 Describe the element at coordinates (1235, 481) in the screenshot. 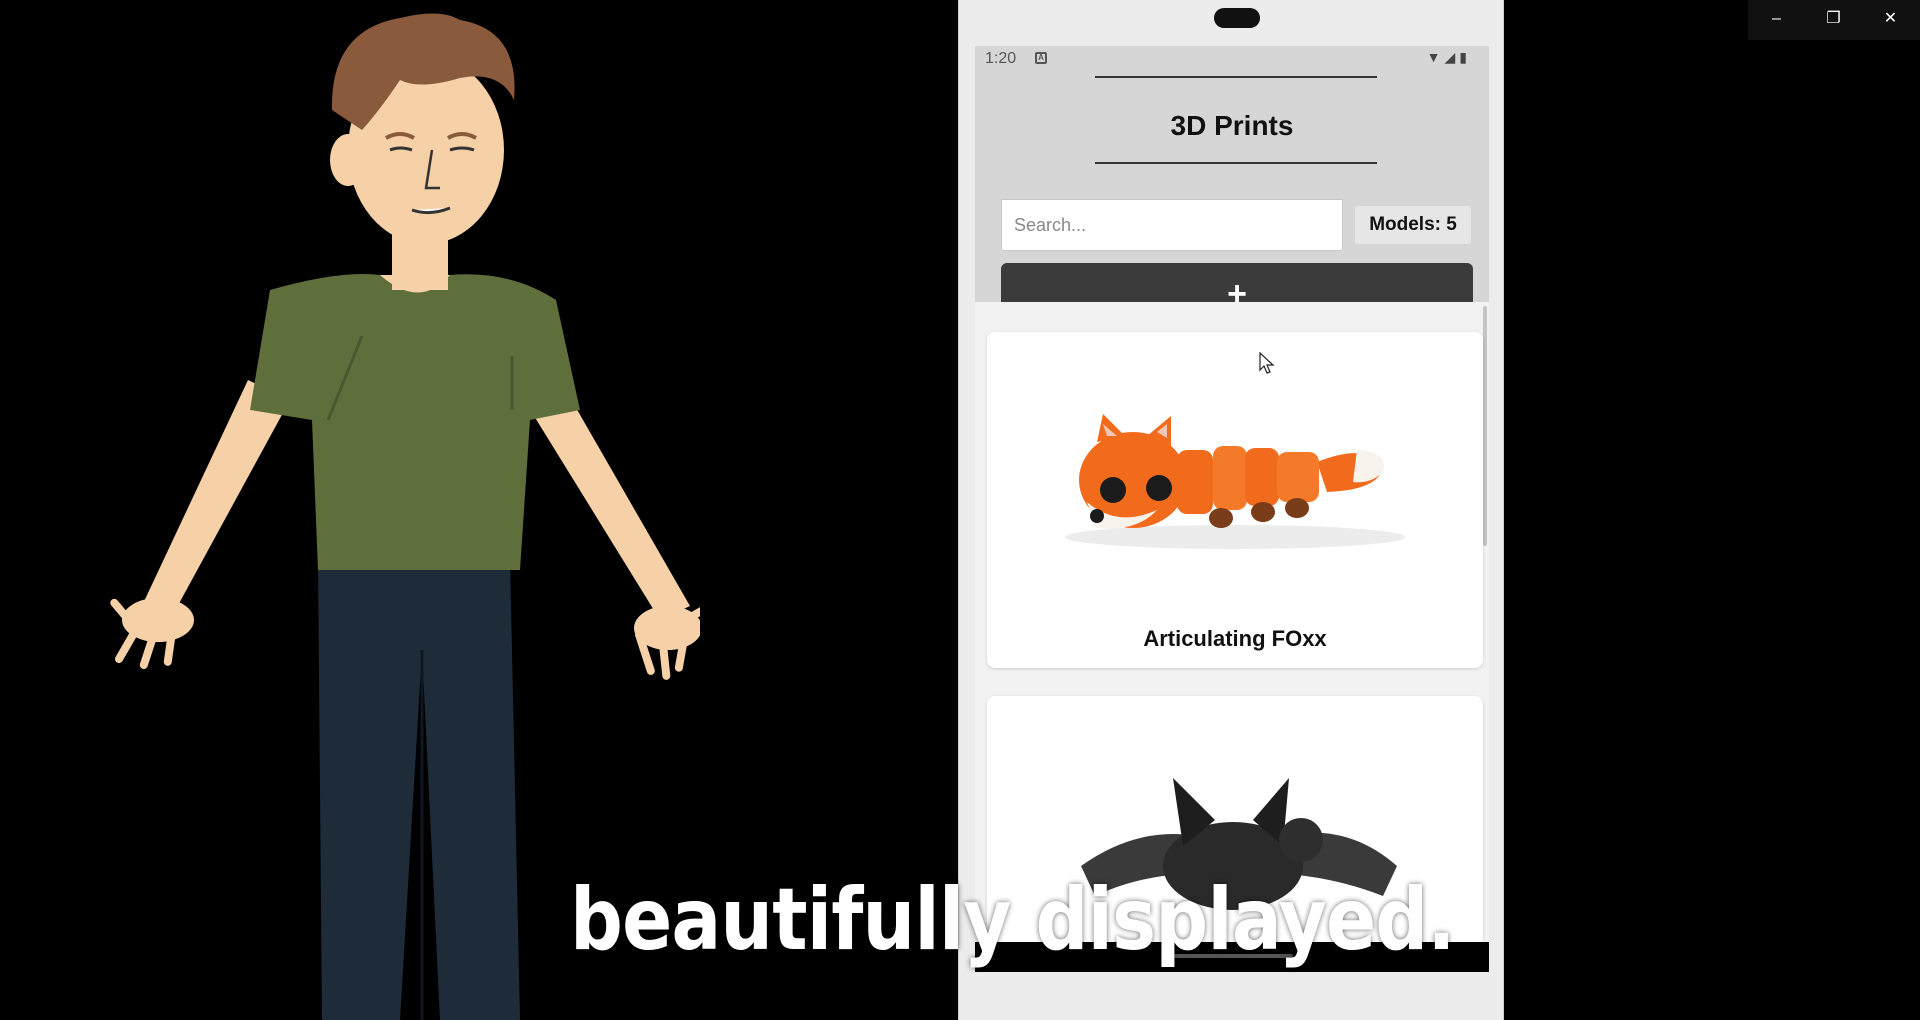

I see `fox-print-image` at that location.